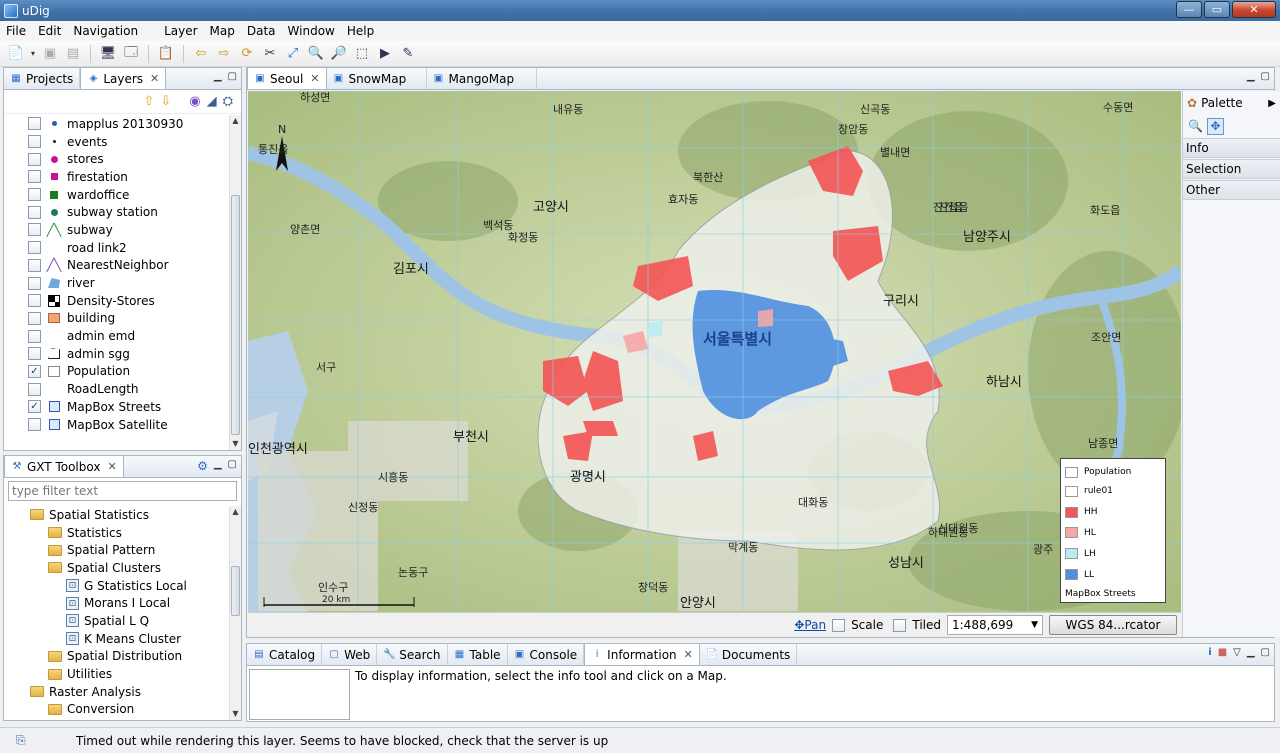 This screenshot has height=753, width=1280. Describe the element at coordinates (50, 54) in the screenshot. I see `save-icon: ▣` at that location.